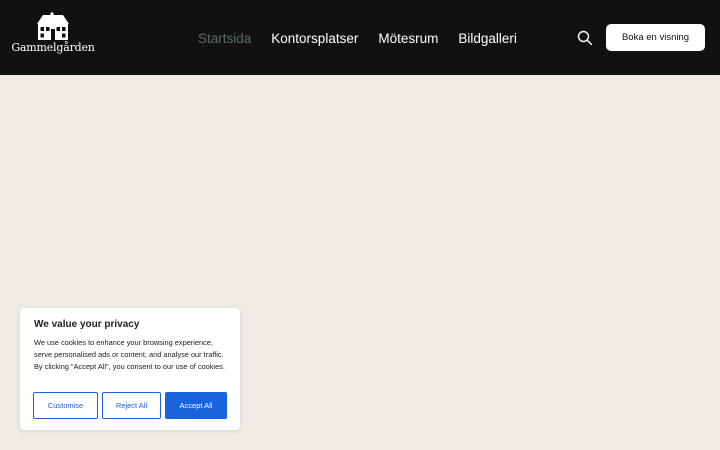  What do you see at coordinates (408, 38) in the screenshot?
I see `nav-item-motesrum: Mötesrum` at bounding box center [408, 38].